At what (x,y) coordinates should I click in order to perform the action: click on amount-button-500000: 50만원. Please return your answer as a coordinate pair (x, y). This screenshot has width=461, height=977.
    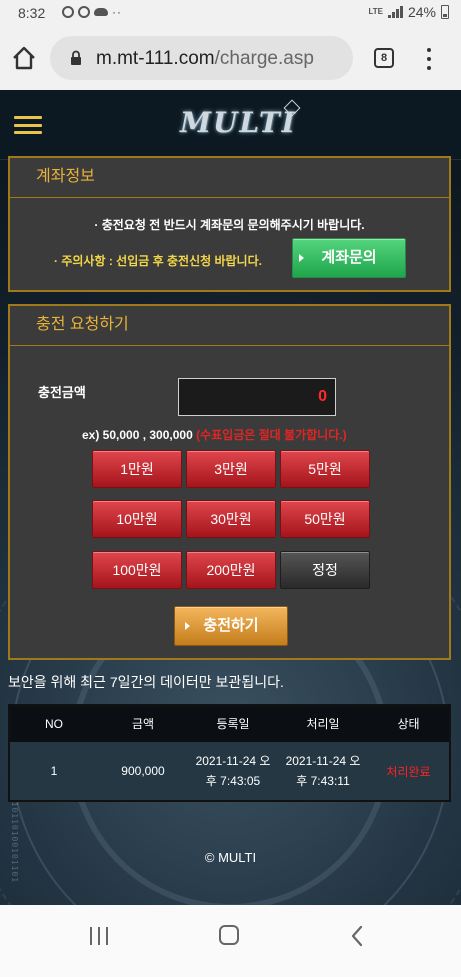
    Looking at the image, I should click on (325, 519).